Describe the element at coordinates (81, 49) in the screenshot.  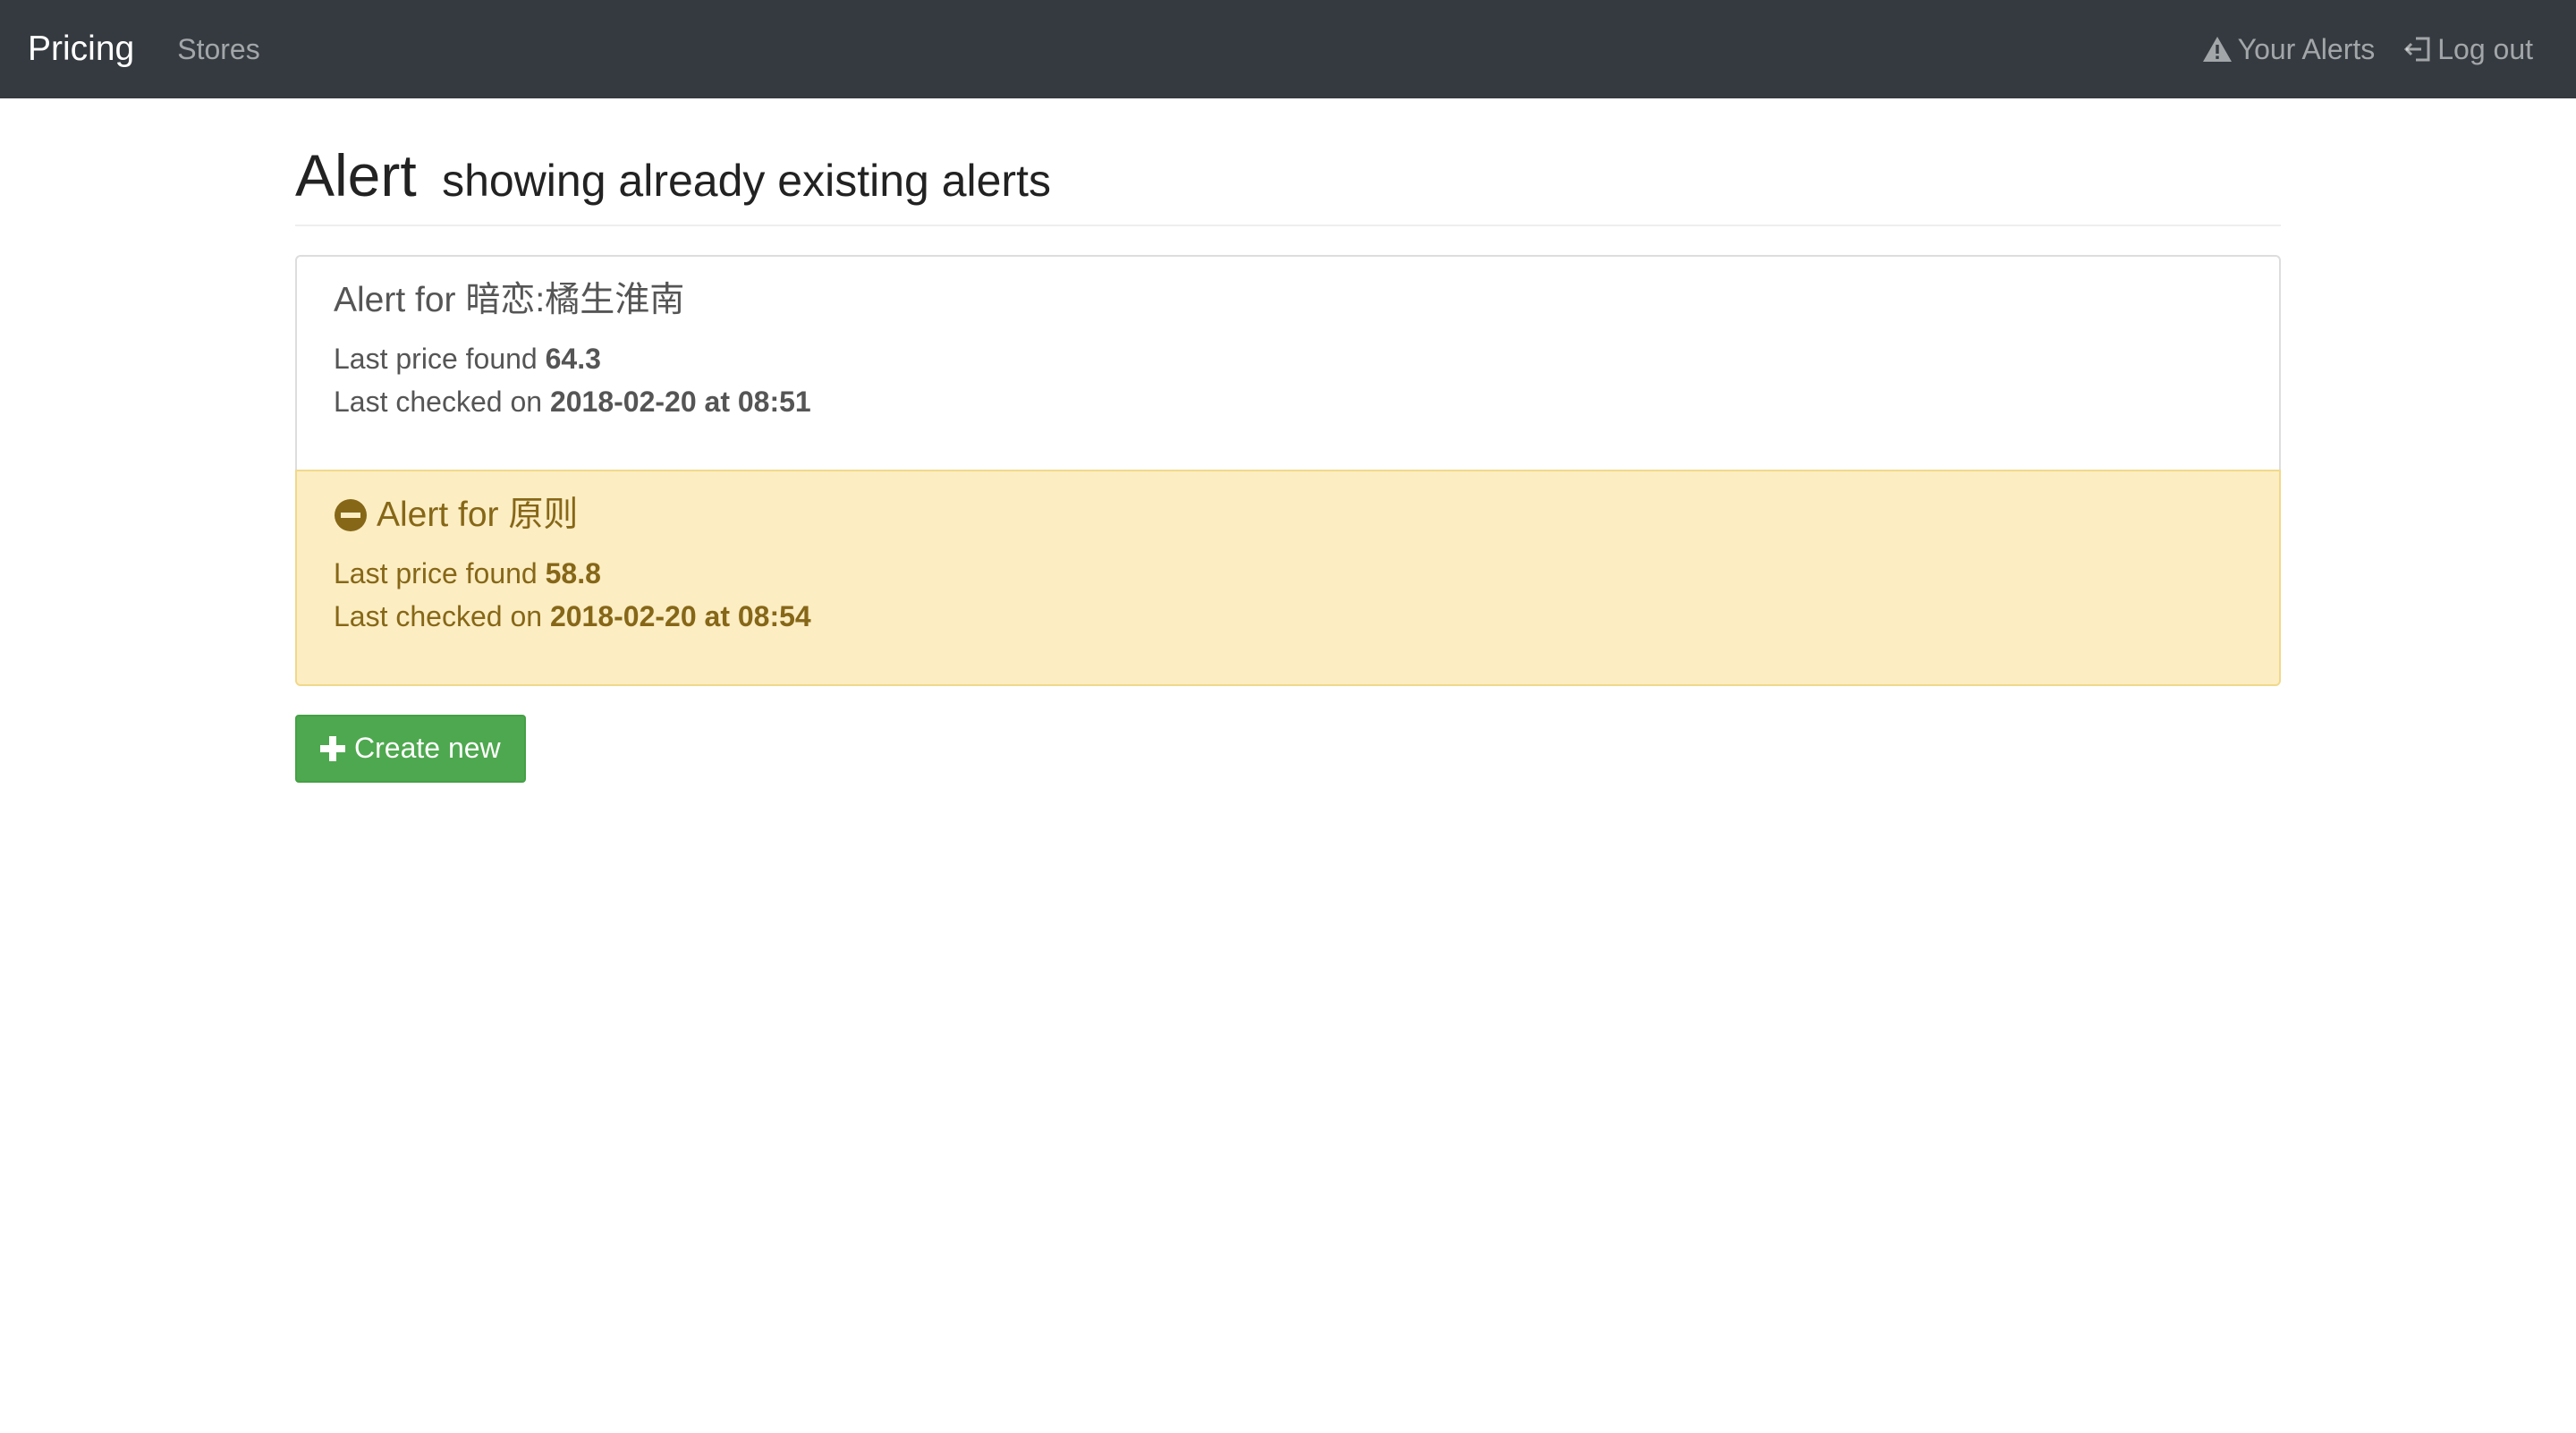
I see `brand-link: Pricing` at that location.